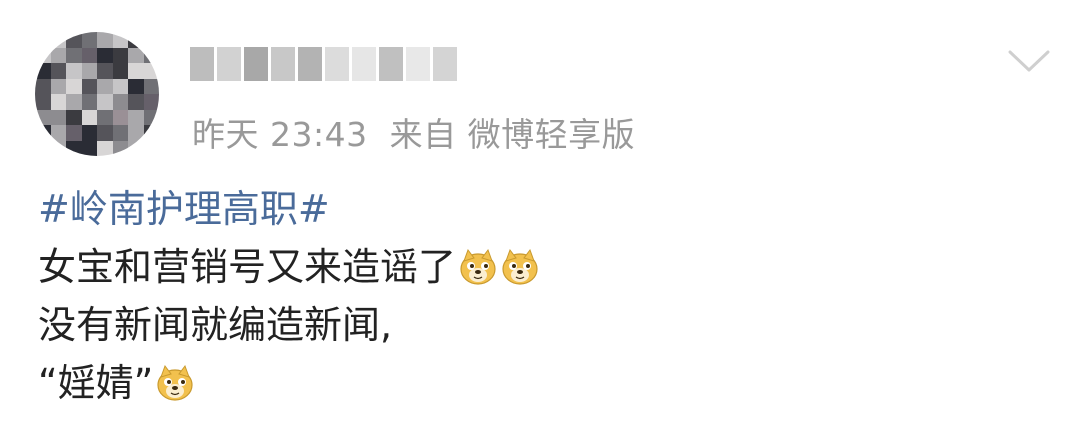 The height and width of the screenshot is (440, 1080). I want to click on avatar, so click(97, 94).